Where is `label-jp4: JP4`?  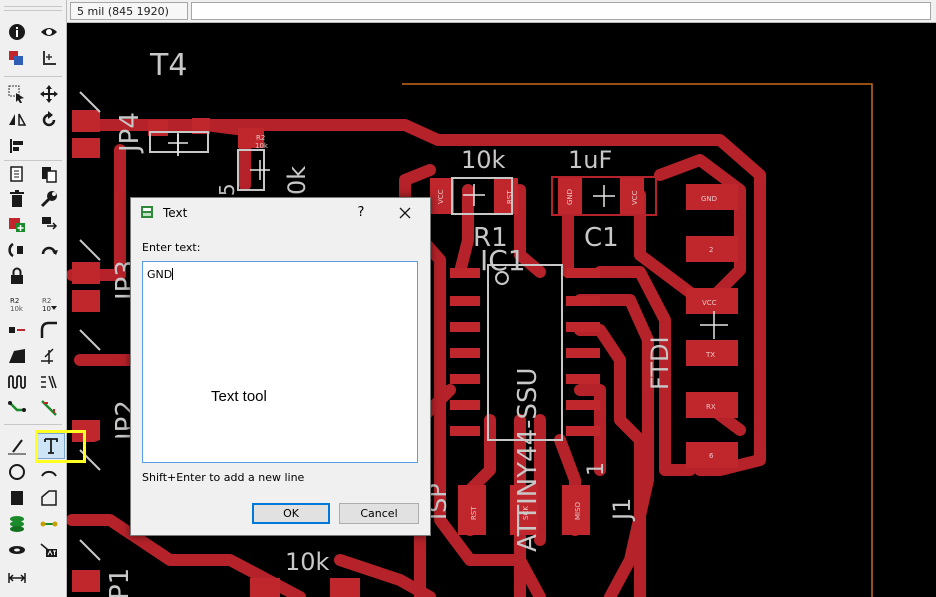
label-jp4: JP4 is located at coordinates (130, 133).